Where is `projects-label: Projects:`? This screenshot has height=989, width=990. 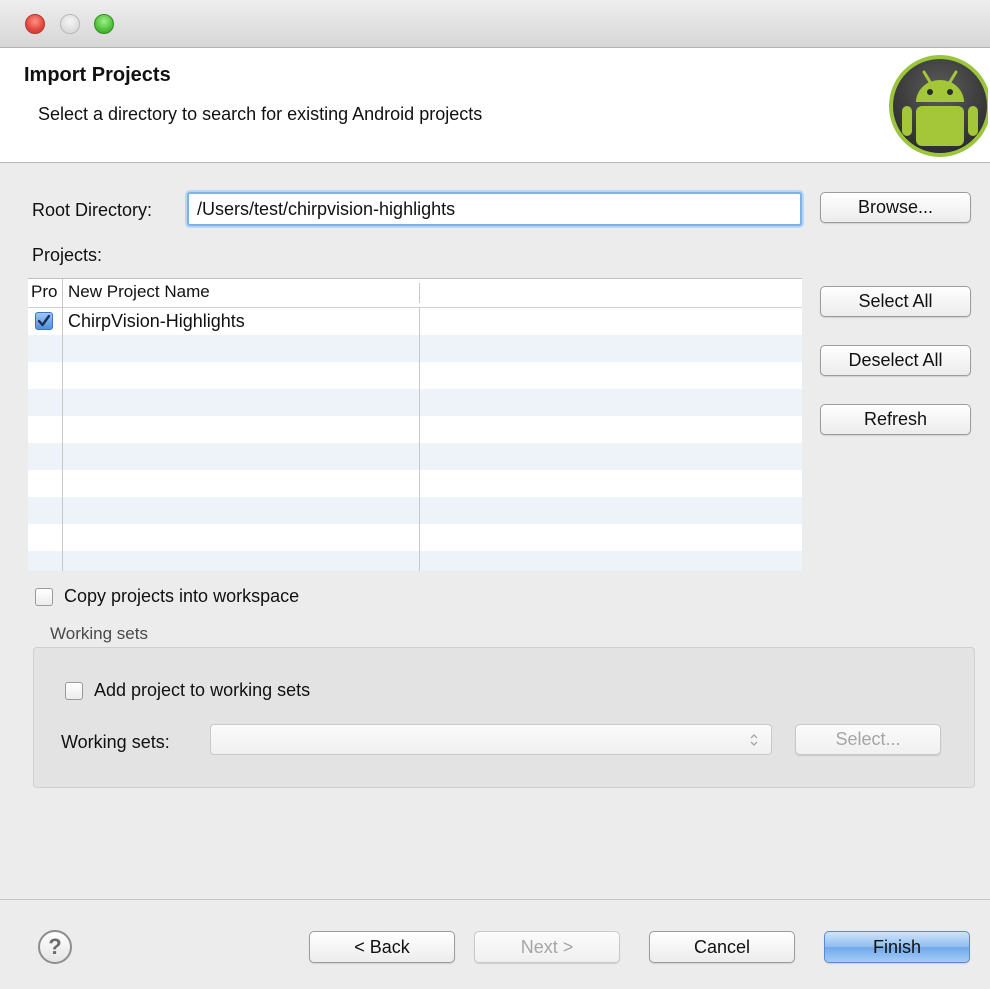
projects-label: Projects: is located at coordinates (67, 255).